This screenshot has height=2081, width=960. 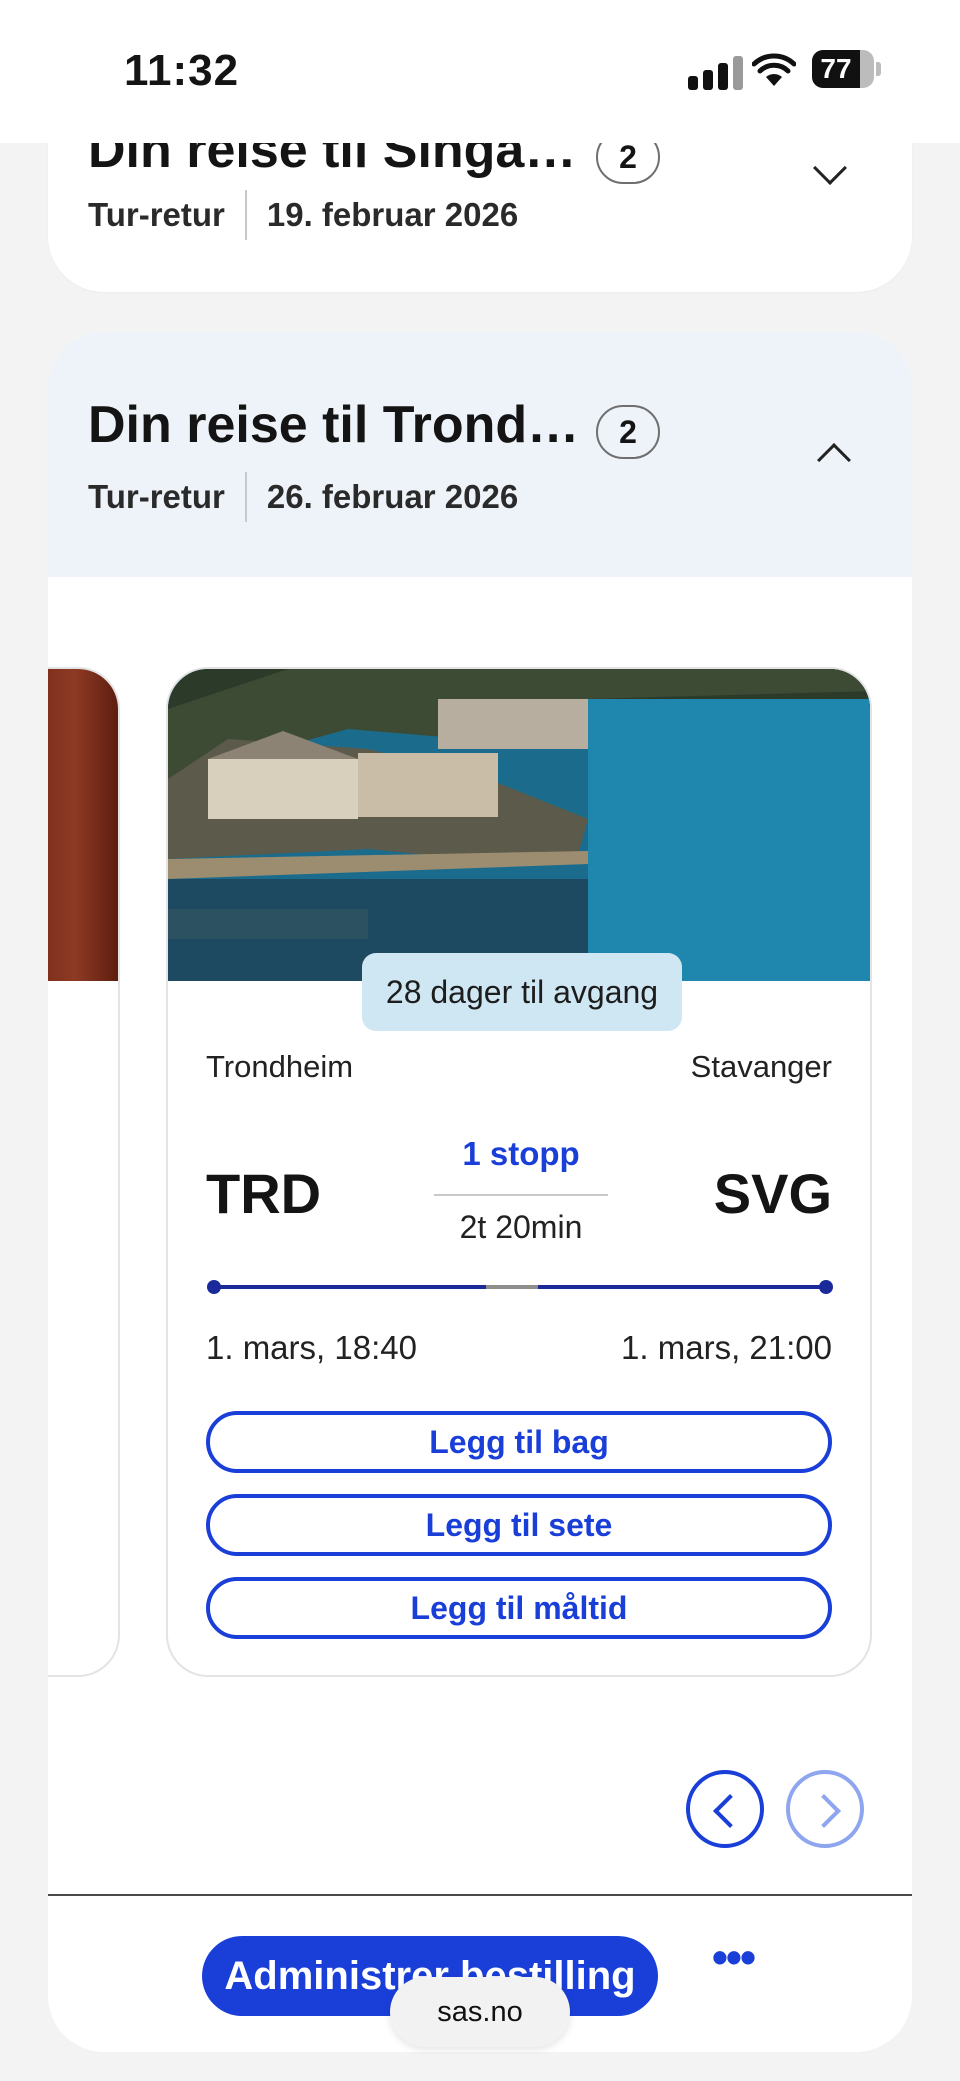 What do you see at coordinates (182, 70) in the screenshot?
I see `status-time: 11:32` at bounding box center [182, 70].